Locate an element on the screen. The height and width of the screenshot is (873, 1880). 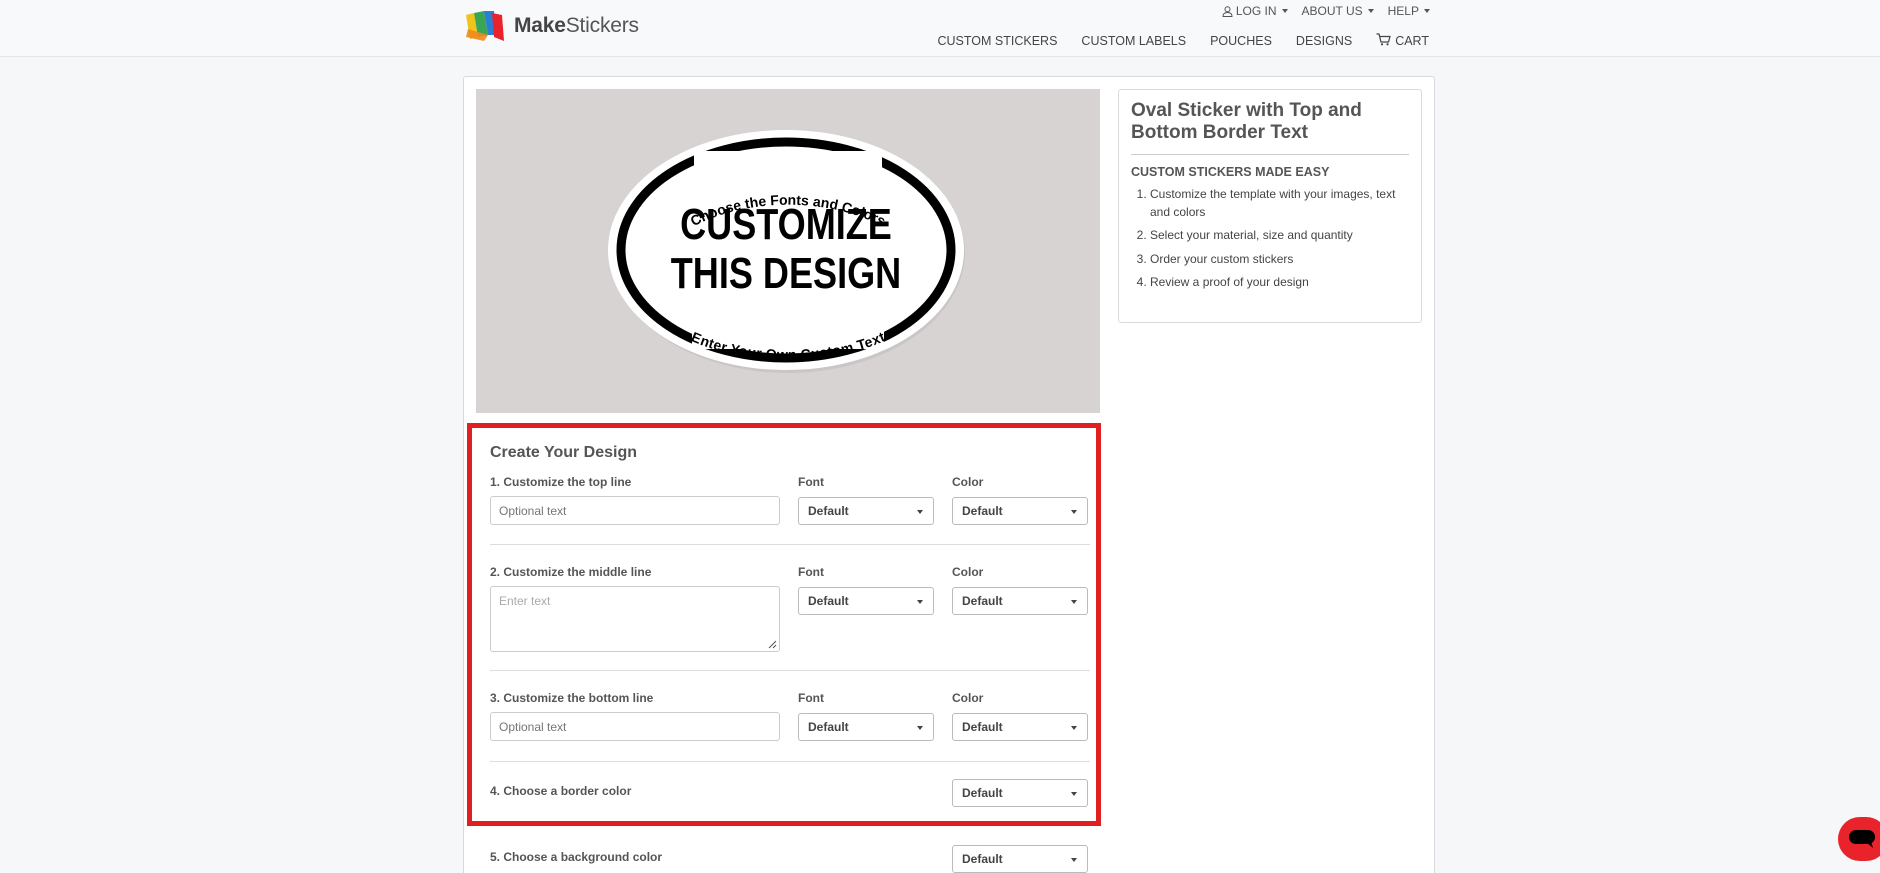
logo: MakeStickers is located at coordinates (551, 26).